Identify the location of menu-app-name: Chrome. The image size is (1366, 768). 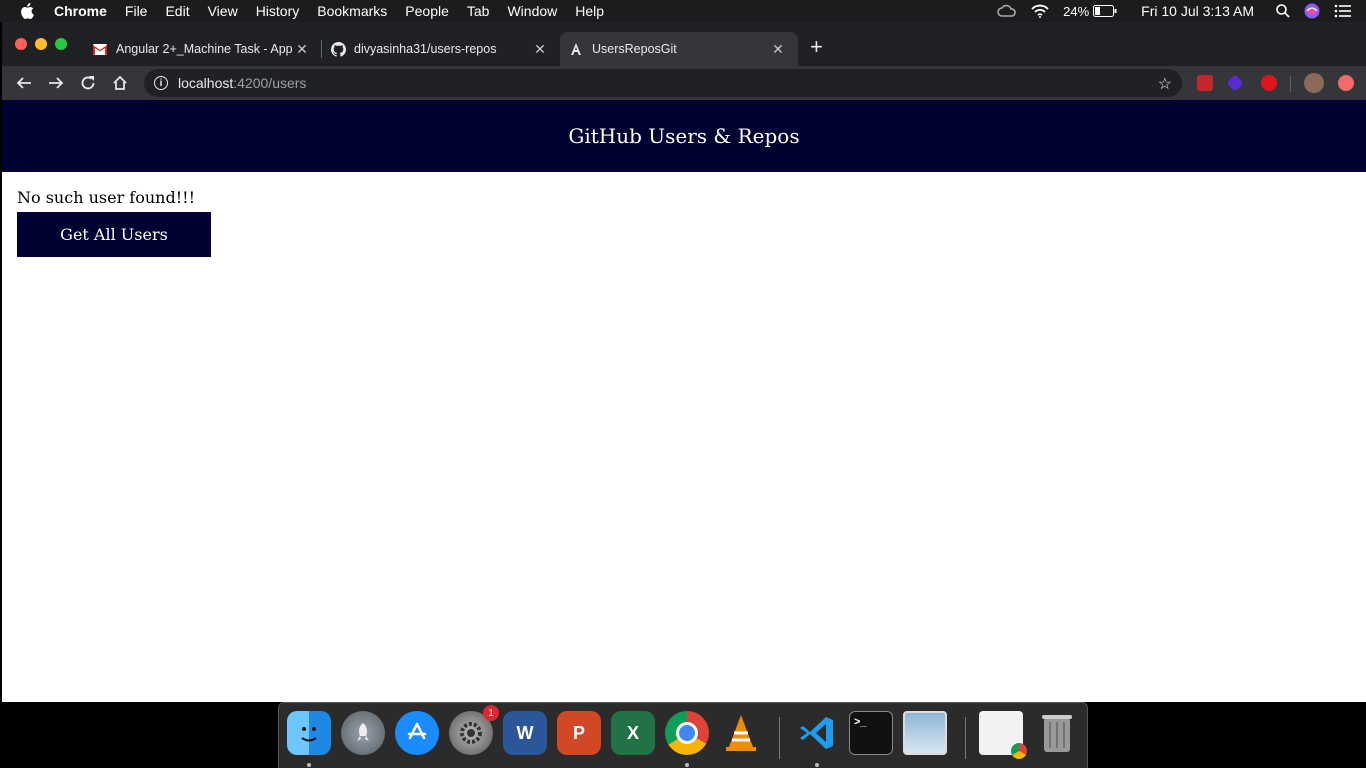
(80, 11).